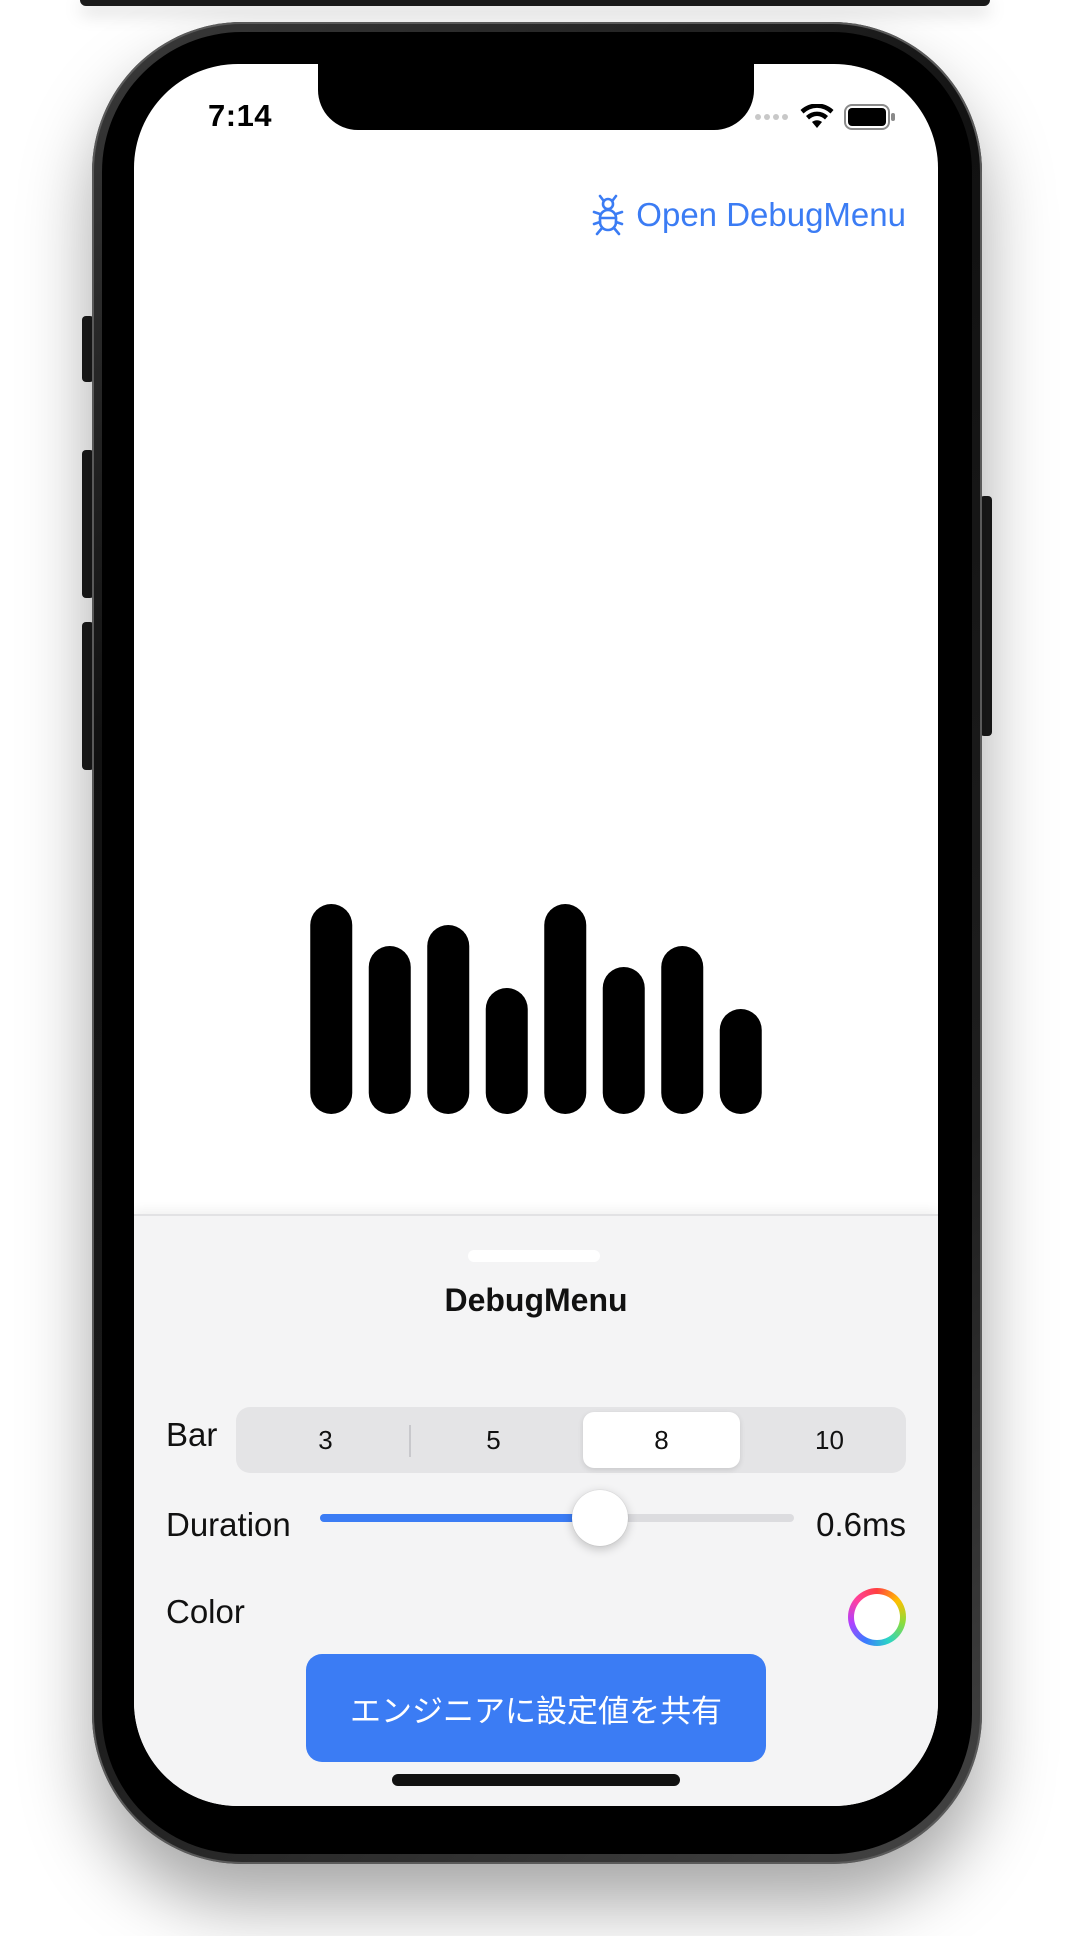  What do you see at coordinates (861, 1524) in the screenshot?
I see `duration-value: 0.6ms` at bounding box center [861, 1524].